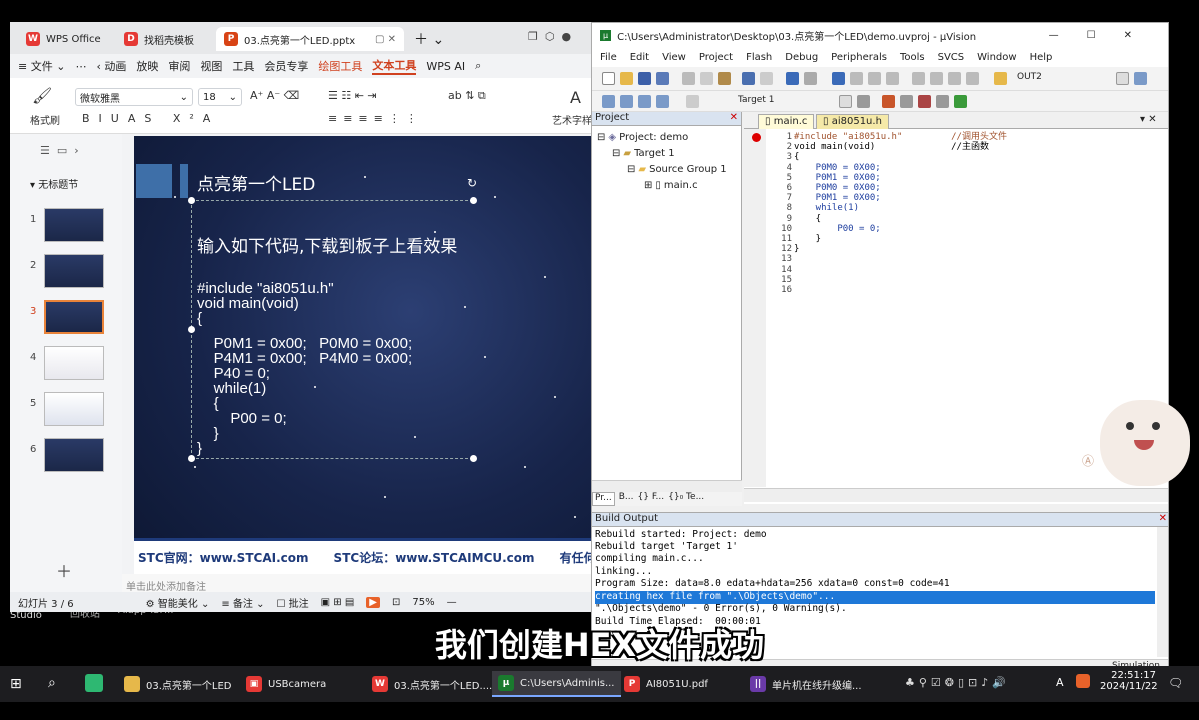  What do you see at coordinates (856, 78) in the screenshot?
I see `bookmark-prev-icon` at bounding box center [856, 78].